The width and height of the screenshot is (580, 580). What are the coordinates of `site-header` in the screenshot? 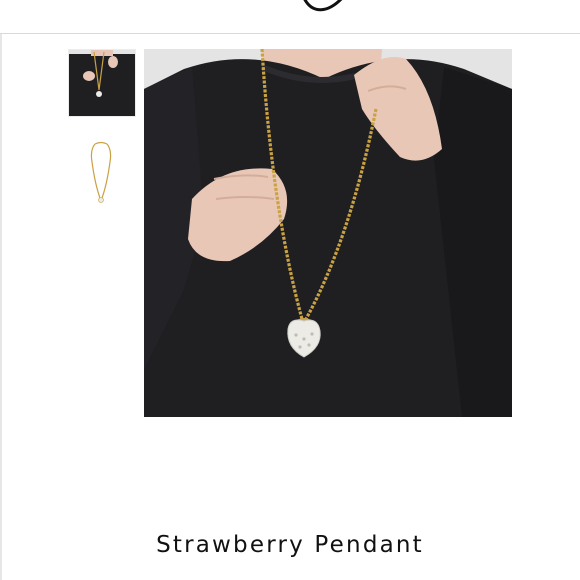 It's located at (290, 17).